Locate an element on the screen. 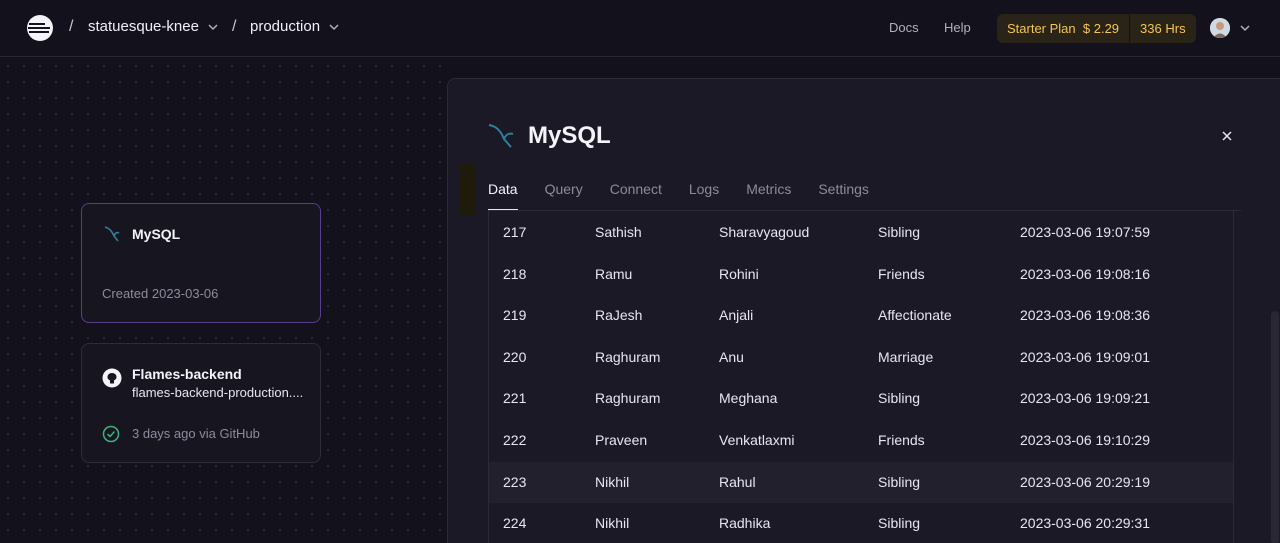 Image resolution: width=1280 pixels, height=543 pixels. tab-data: Data is located at coordinates (503, 195).